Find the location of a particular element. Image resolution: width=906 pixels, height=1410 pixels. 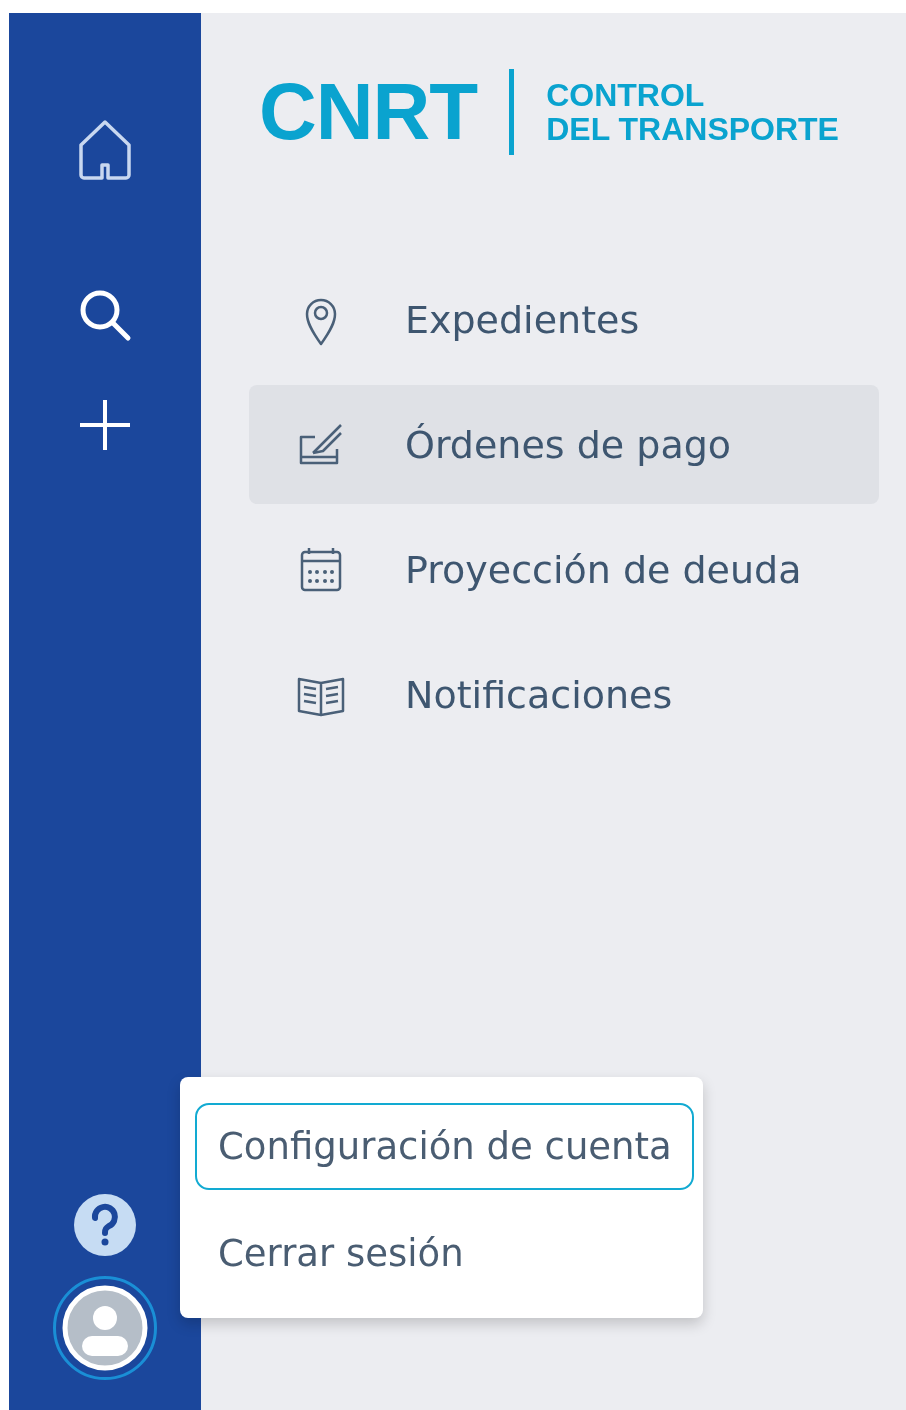

logo-tagline: DEL TRANSPORTE is located at coordinates (692, 129).